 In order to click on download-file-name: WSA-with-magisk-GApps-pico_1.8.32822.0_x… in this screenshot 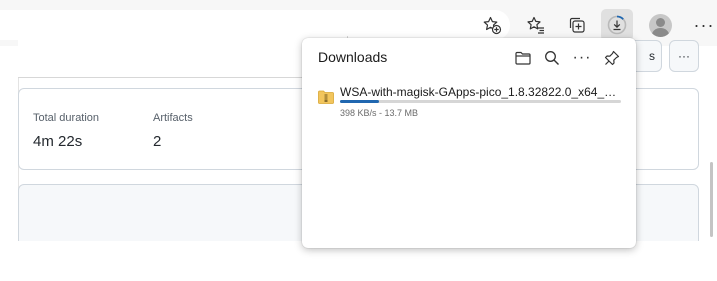, I will do `click(482, 92)`.